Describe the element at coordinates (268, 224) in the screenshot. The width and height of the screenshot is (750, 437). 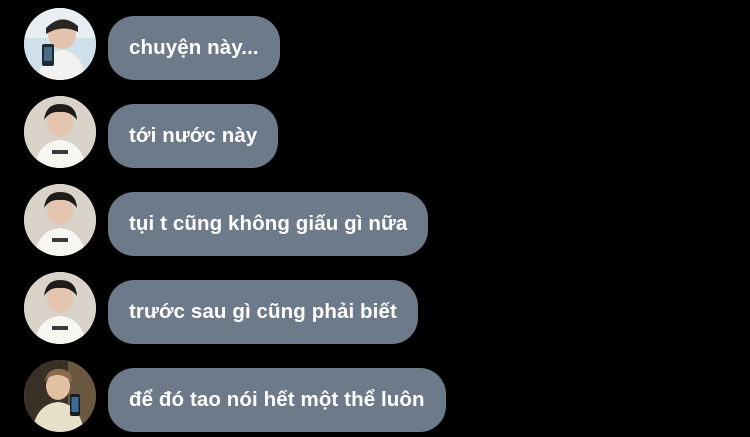
I see `message-bubble: tụi t cũng không giấu gì nữa` at that location.